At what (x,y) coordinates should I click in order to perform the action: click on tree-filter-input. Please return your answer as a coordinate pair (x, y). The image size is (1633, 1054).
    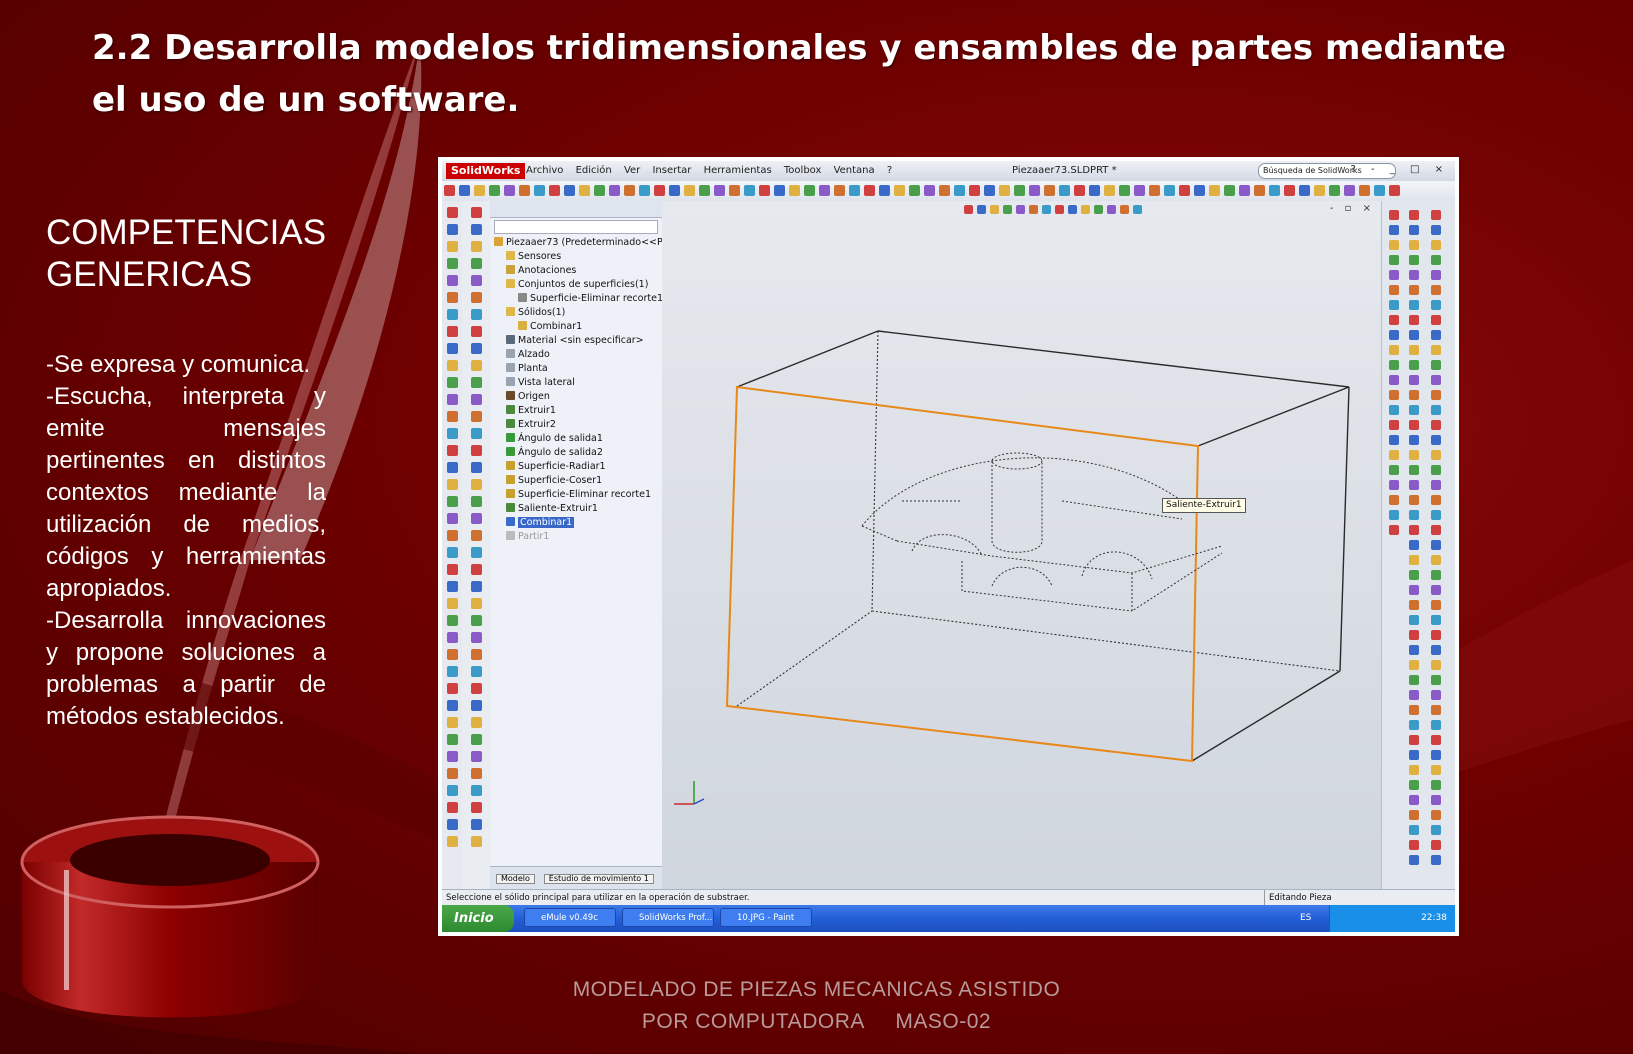
    Looking at the image, I should click on (576, 227).